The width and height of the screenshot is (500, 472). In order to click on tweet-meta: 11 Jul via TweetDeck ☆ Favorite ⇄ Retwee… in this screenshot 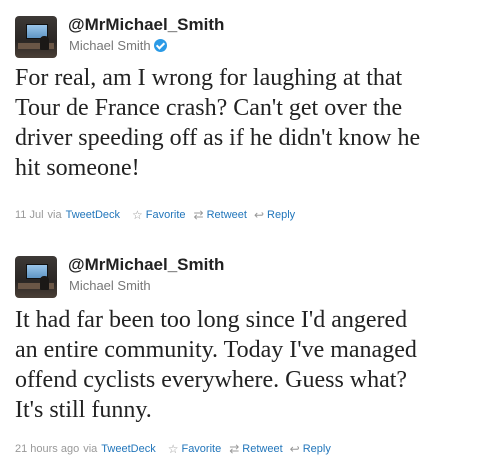, I will do `click(155, 215)`.